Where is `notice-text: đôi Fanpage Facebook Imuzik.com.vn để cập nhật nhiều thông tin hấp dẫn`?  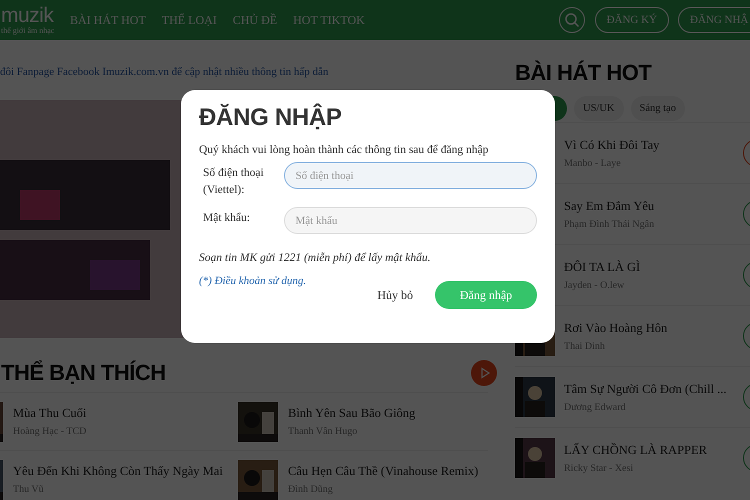 notice-text: đôi Fanpage Facebook Imuzik.com.vn để cập nhật nhiều thông tin hấp dẫn is located at coordinates (165, 73).